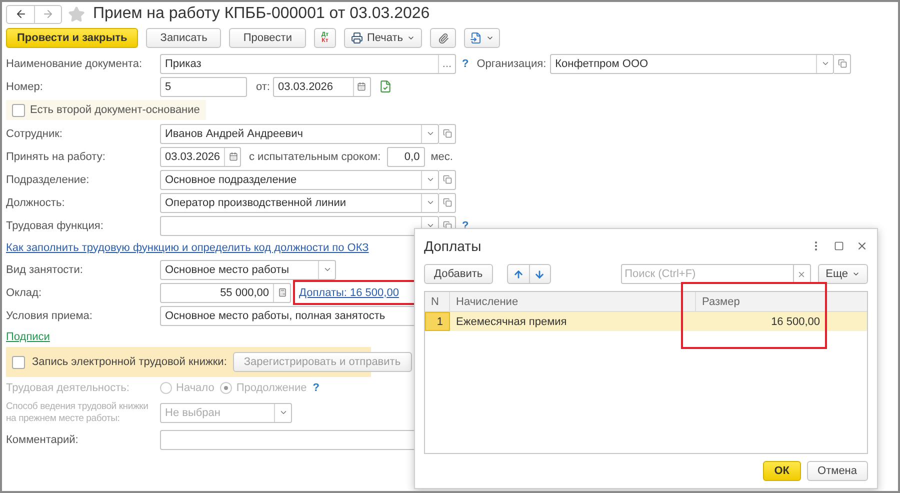 The width and height of the screenshot is (900, 493). Describe the element at coordinates (187, 248) in the screenshot. I see `help-link: Как заполнить трудовую функцию и определить код должности по ОКЗ` at that location.